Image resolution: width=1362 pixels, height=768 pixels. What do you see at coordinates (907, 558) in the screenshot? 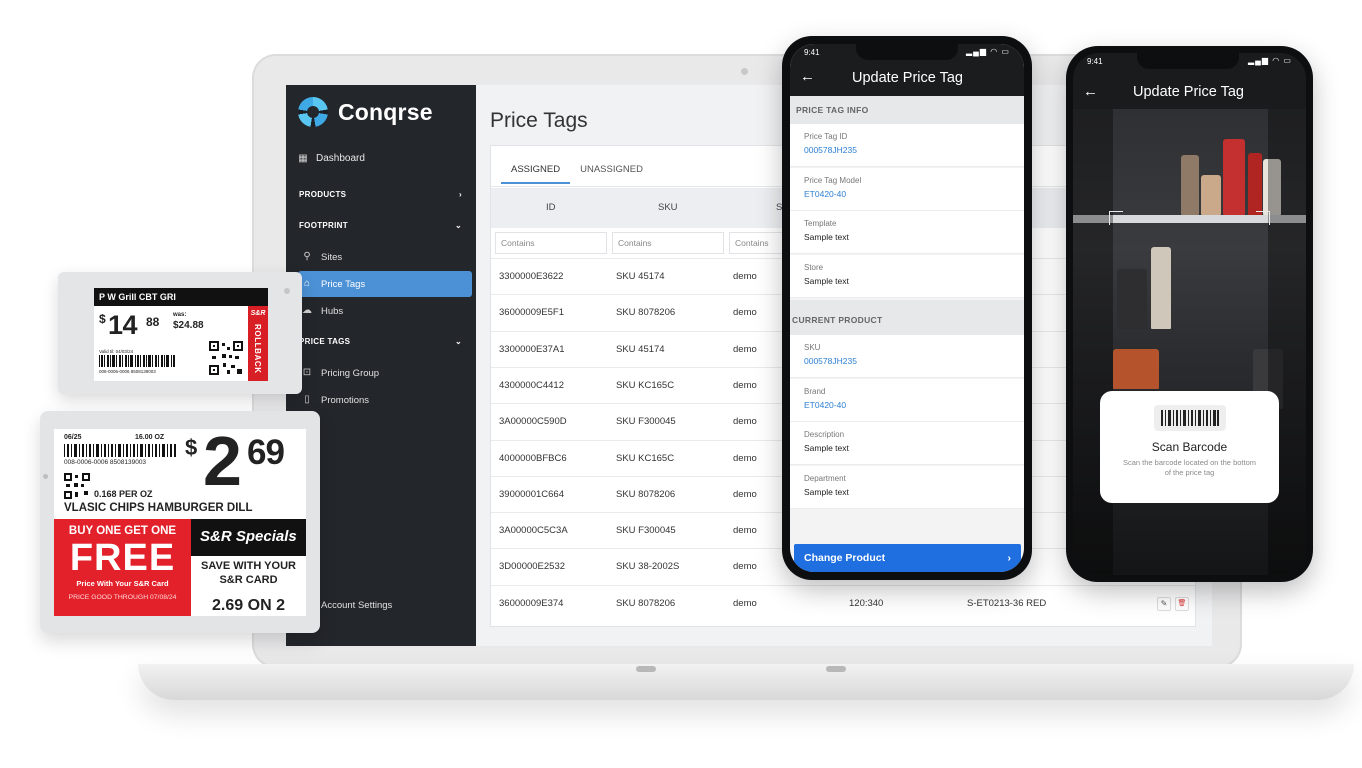
I see `change-product-button: Change Product ›` at bounding box center [907, 558].